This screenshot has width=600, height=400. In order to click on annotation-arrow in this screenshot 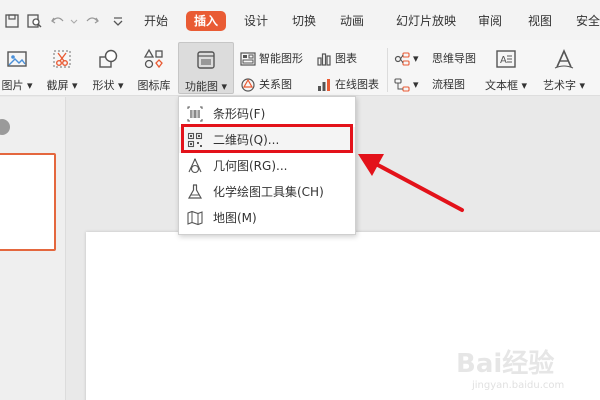, I will do `click(411, 183)`.